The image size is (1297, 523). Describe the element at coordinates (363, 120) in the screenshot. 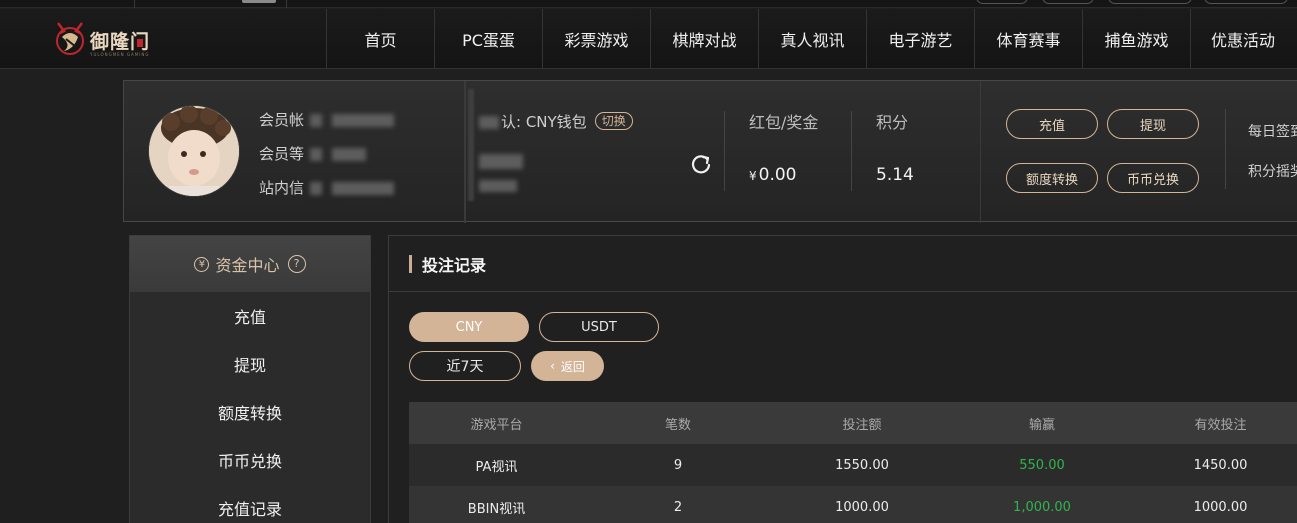

I see `redacted-account` at that location.